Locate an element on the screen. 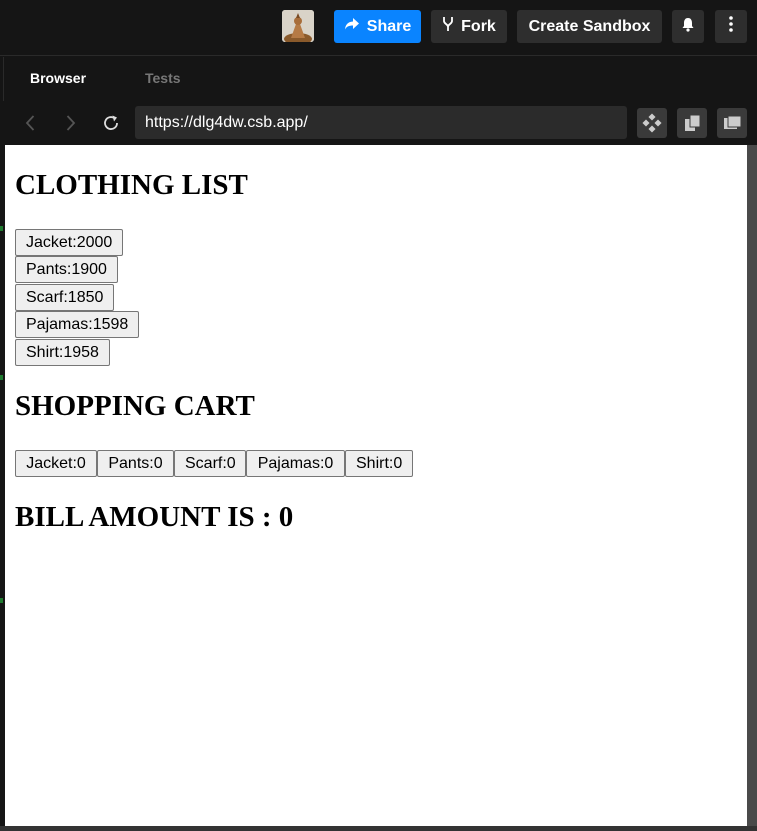 The width and height of the screenshot is (757, 831). reload-icon is located at coordinates (111, 123).